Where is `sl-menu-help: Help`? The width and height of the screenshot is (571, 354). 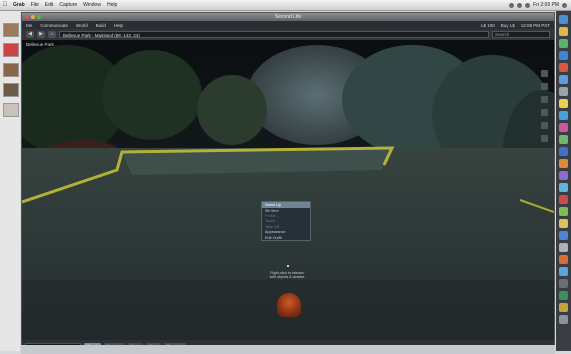
sl-menu-help: Help is located at coordinates (118, 25).